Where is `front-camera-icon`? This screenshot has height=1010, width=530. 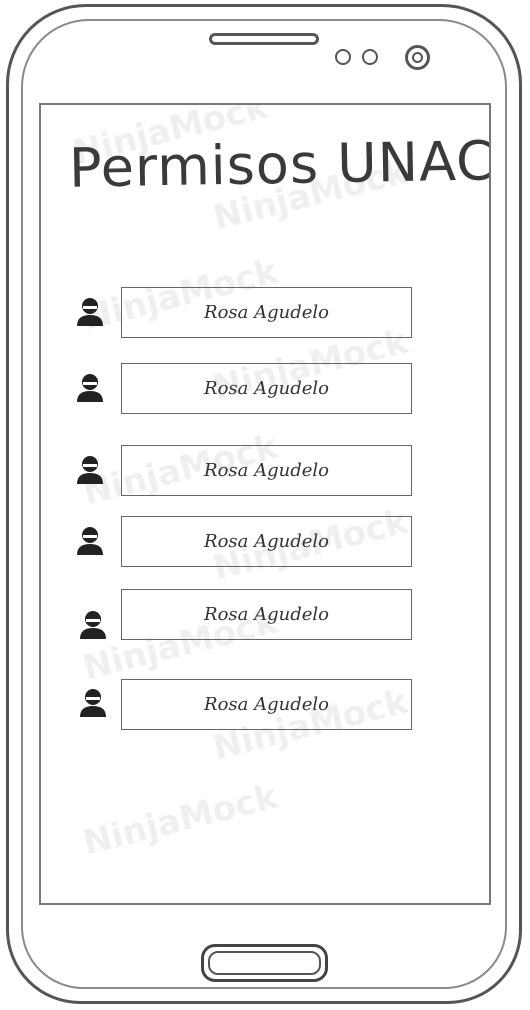
front-camera-icon is located at coordinates (417, 57).